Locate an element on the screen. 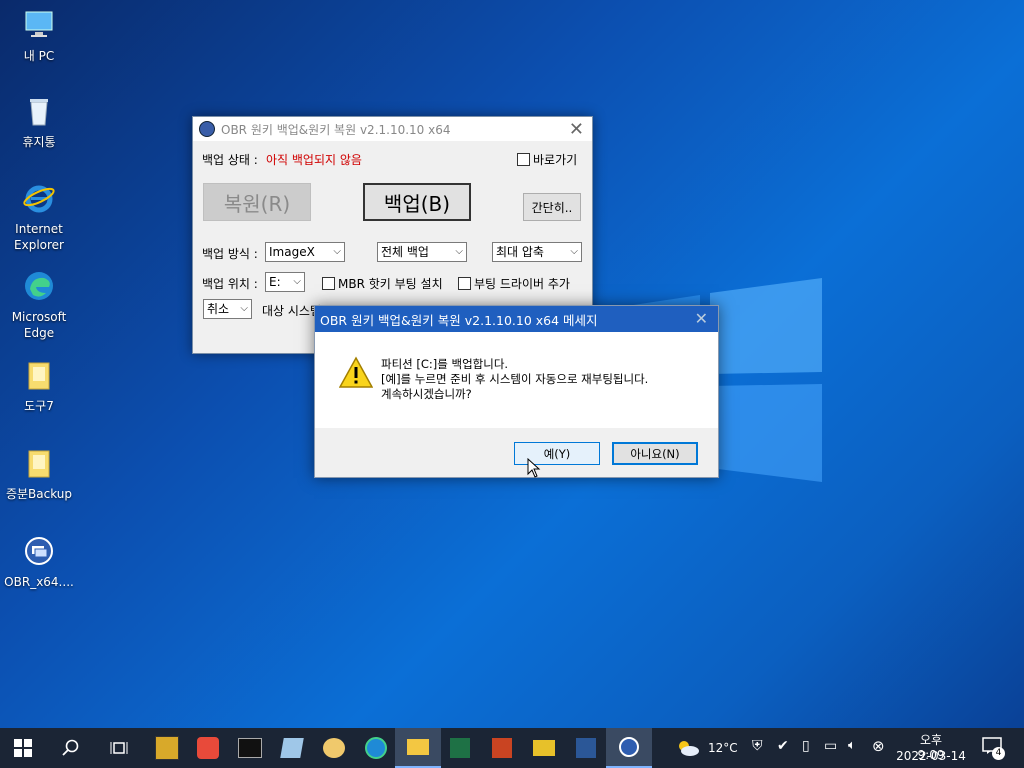  checkbox-label: 바로가기 is located at coordinates (555, 160).